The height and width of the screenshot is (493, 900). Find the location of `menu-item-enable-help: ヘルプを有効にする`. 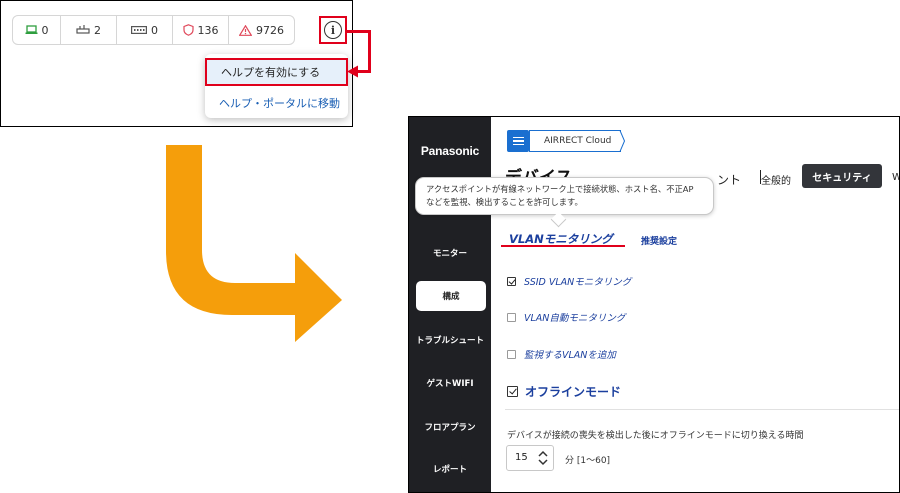

menu-item-enable-help: ヘルプを有効にする is located at coordinates (276, 72).